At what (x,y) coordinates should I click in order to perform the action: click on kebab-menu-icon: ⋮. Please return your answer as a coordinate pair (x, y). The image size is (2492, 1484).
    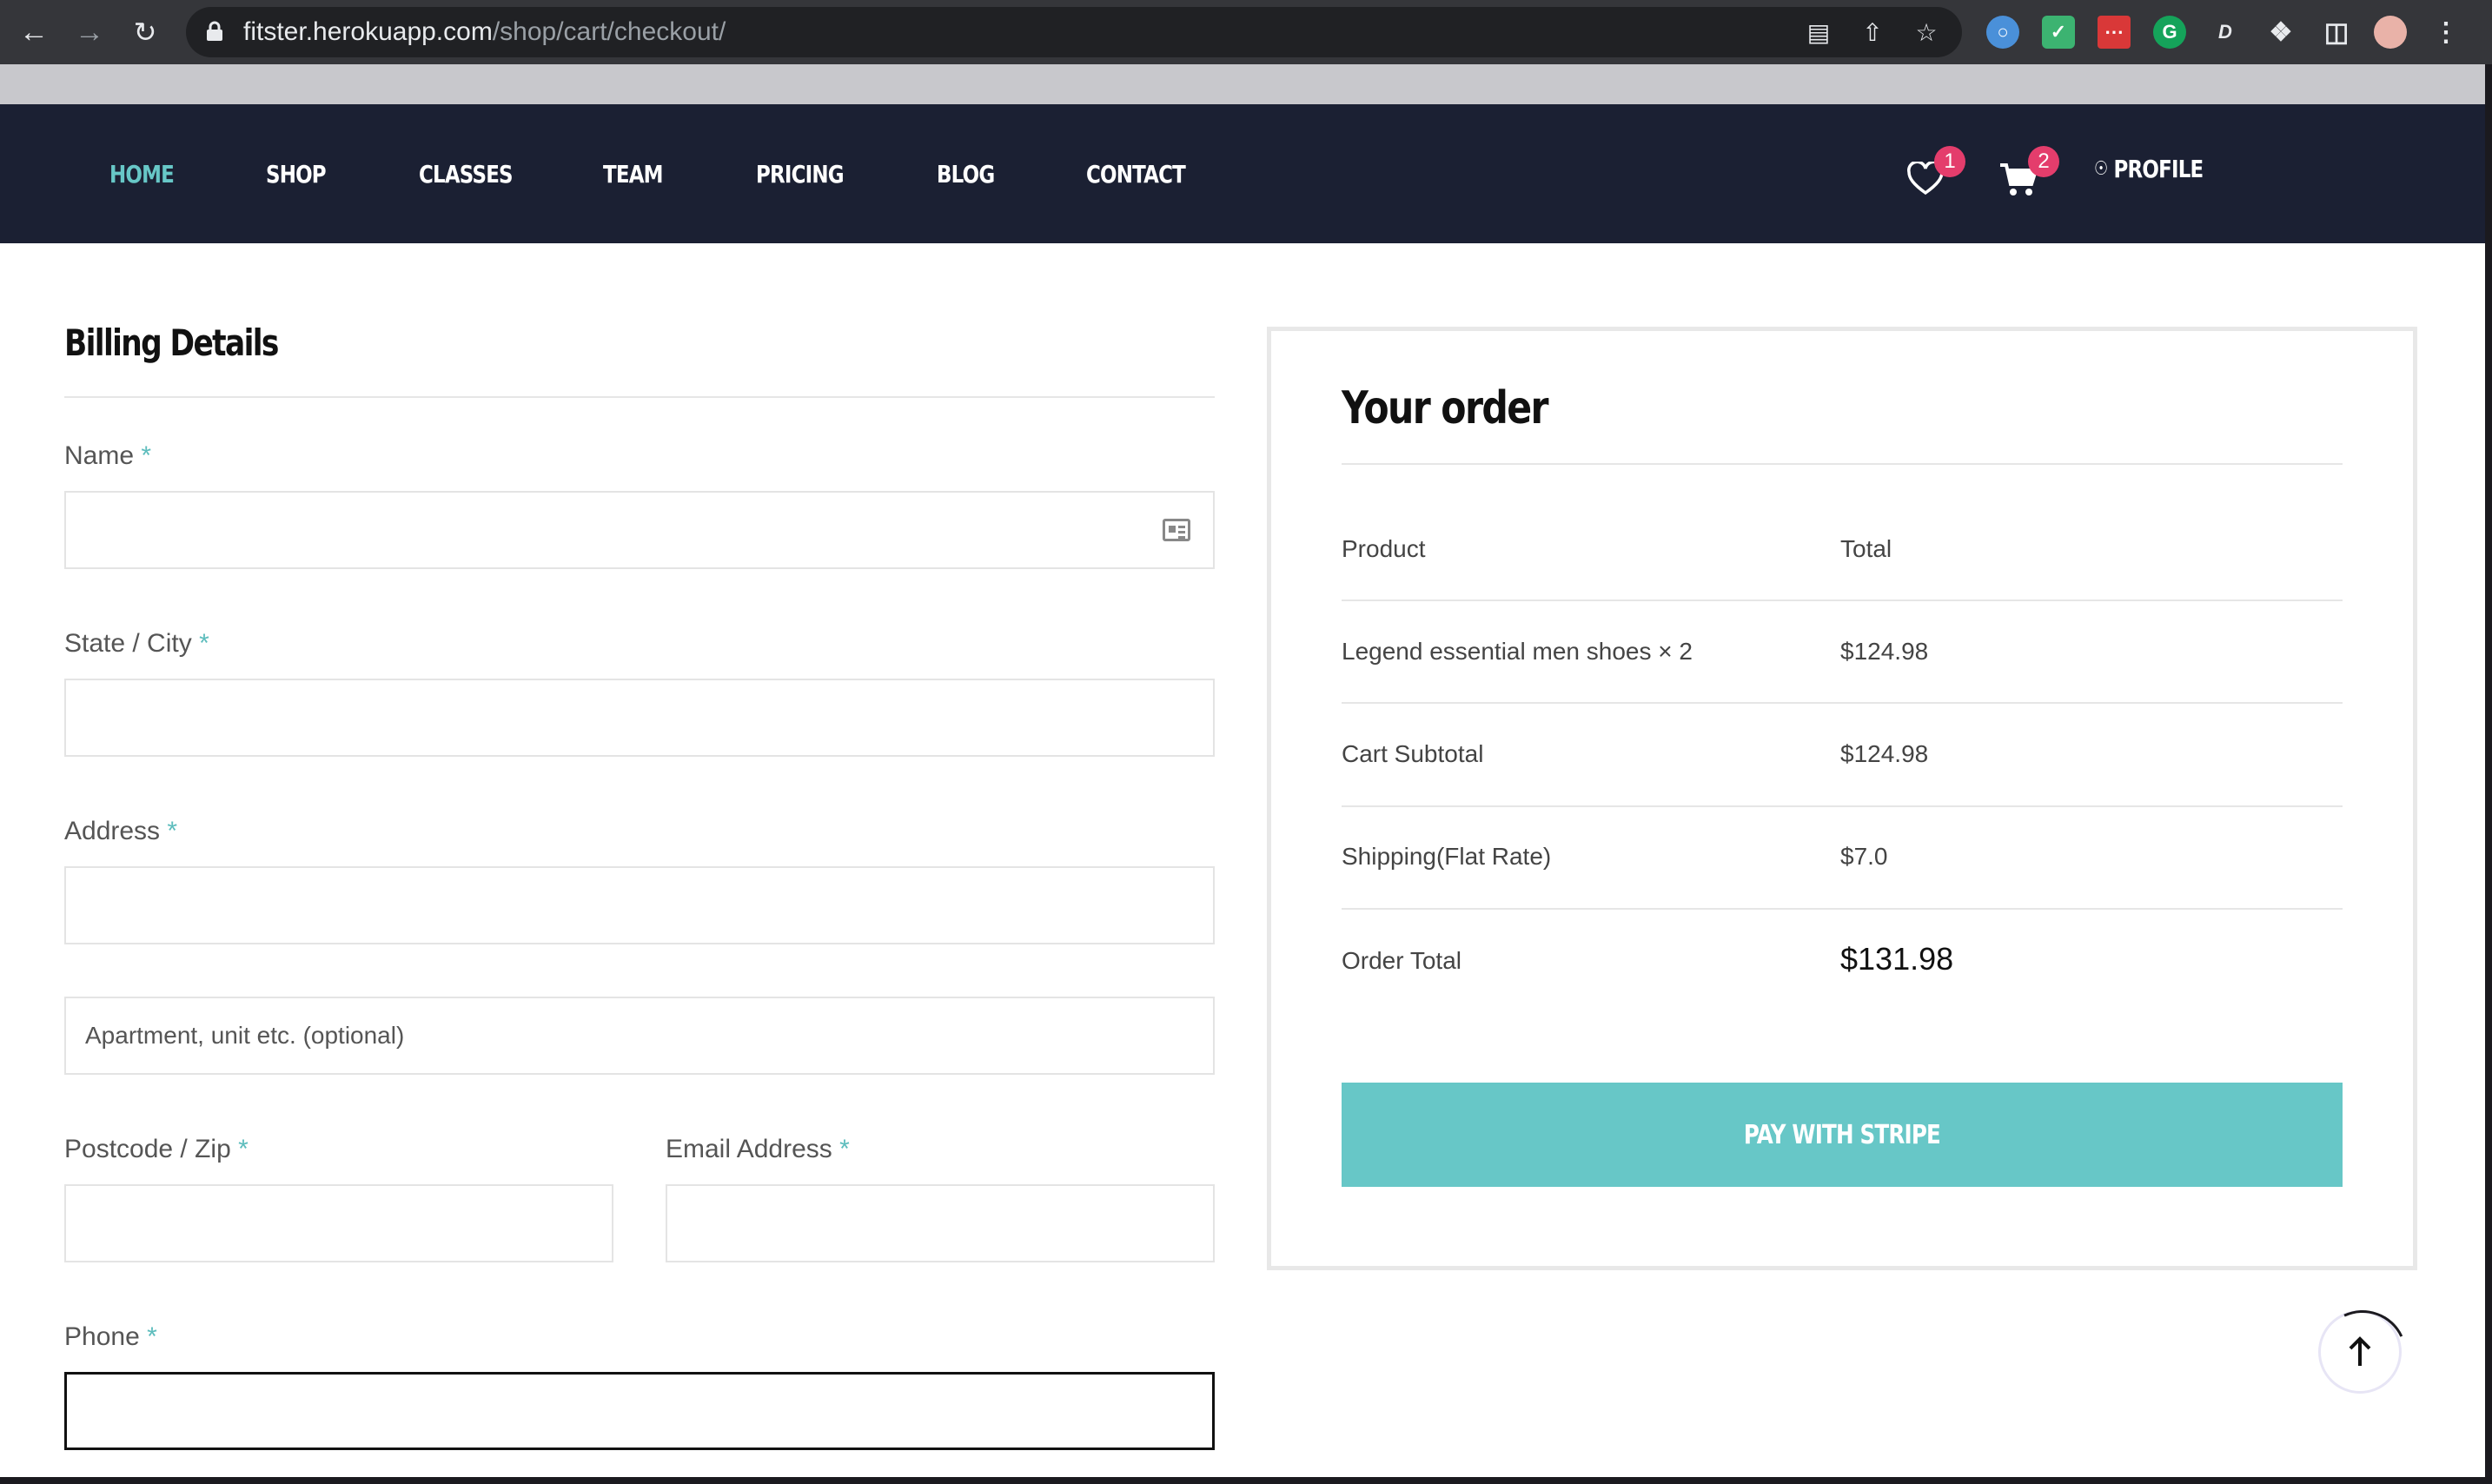
    Looking at the image, I should click on (2445, 32).